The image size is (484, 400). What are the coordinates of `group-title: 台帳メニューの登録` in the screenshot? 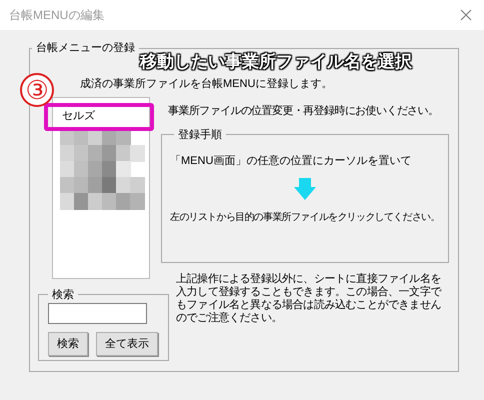 It's located at (85, 48).